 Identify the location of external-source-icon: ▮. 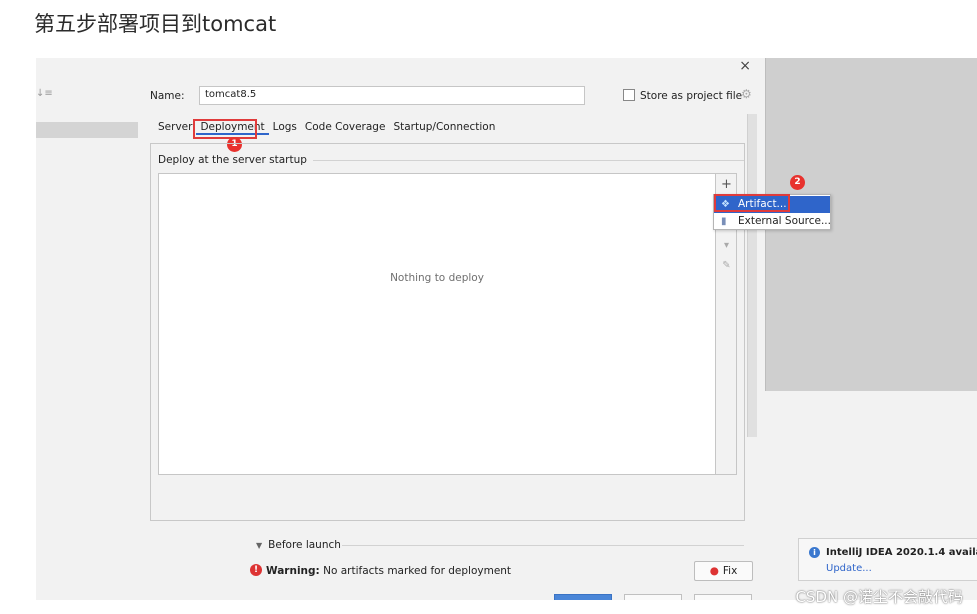
(724, 221).